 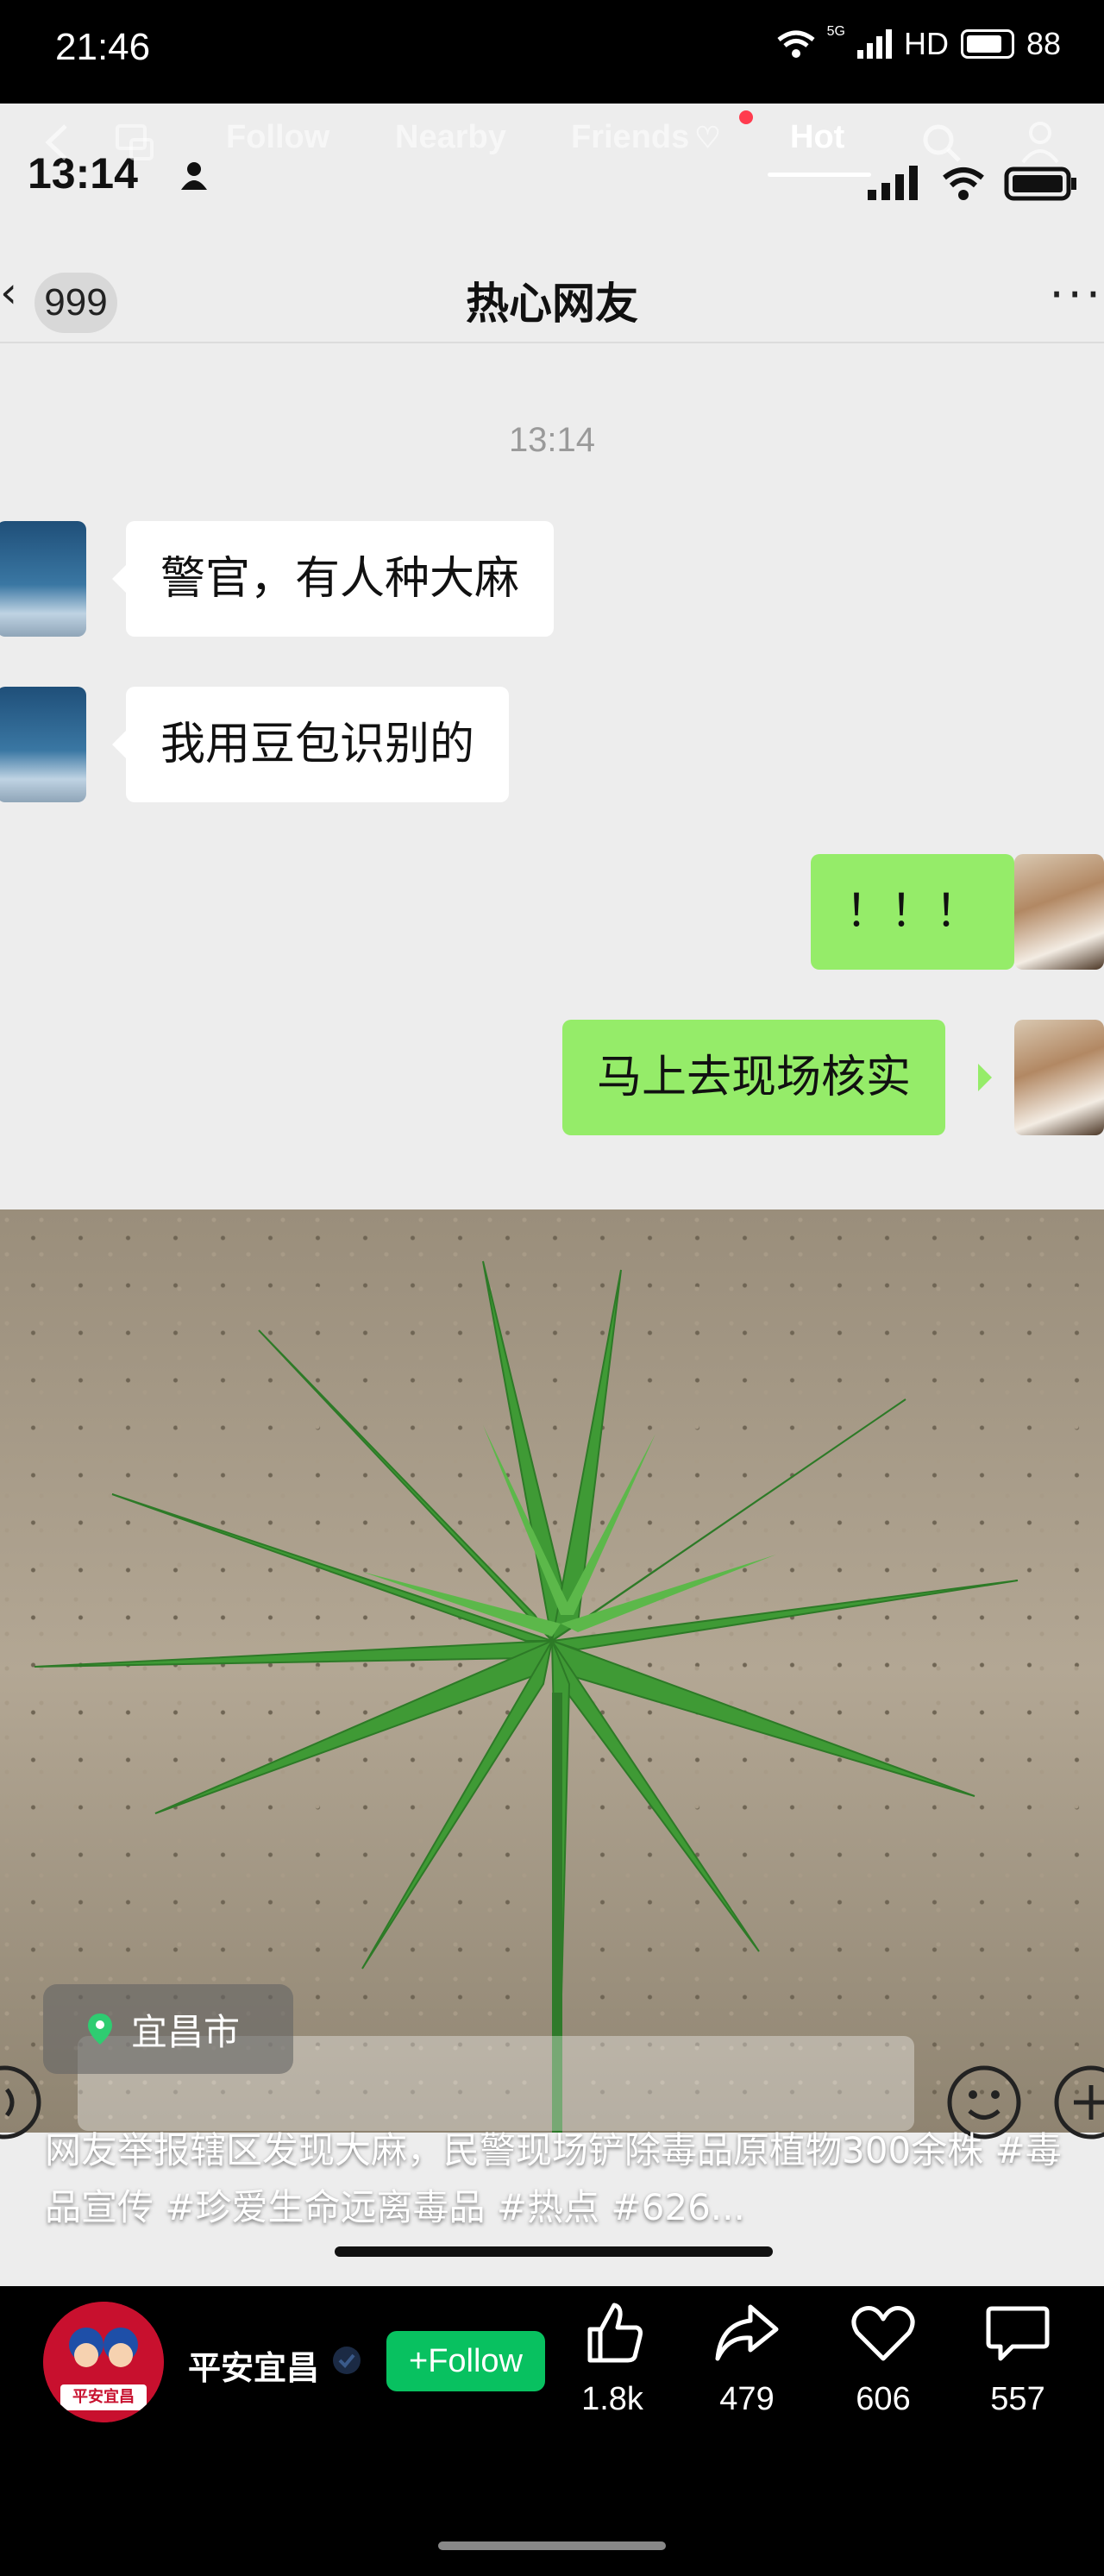 I want to click on chat-timestamp: 13:14, so click(x=552, y=440).